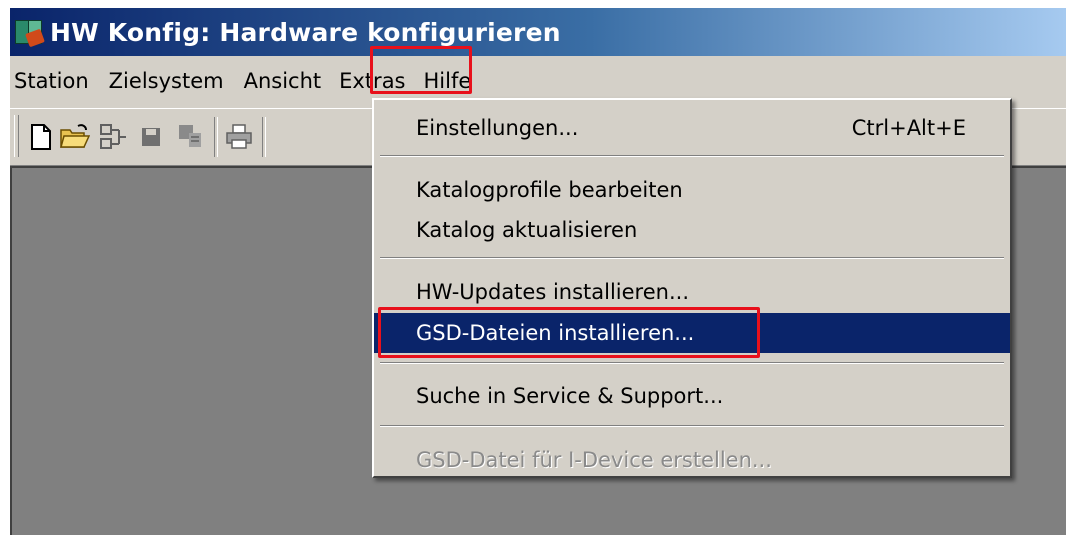 The width and height of the screenshot is (1066, 535). I want to click on save-icon, so click(151, 137).